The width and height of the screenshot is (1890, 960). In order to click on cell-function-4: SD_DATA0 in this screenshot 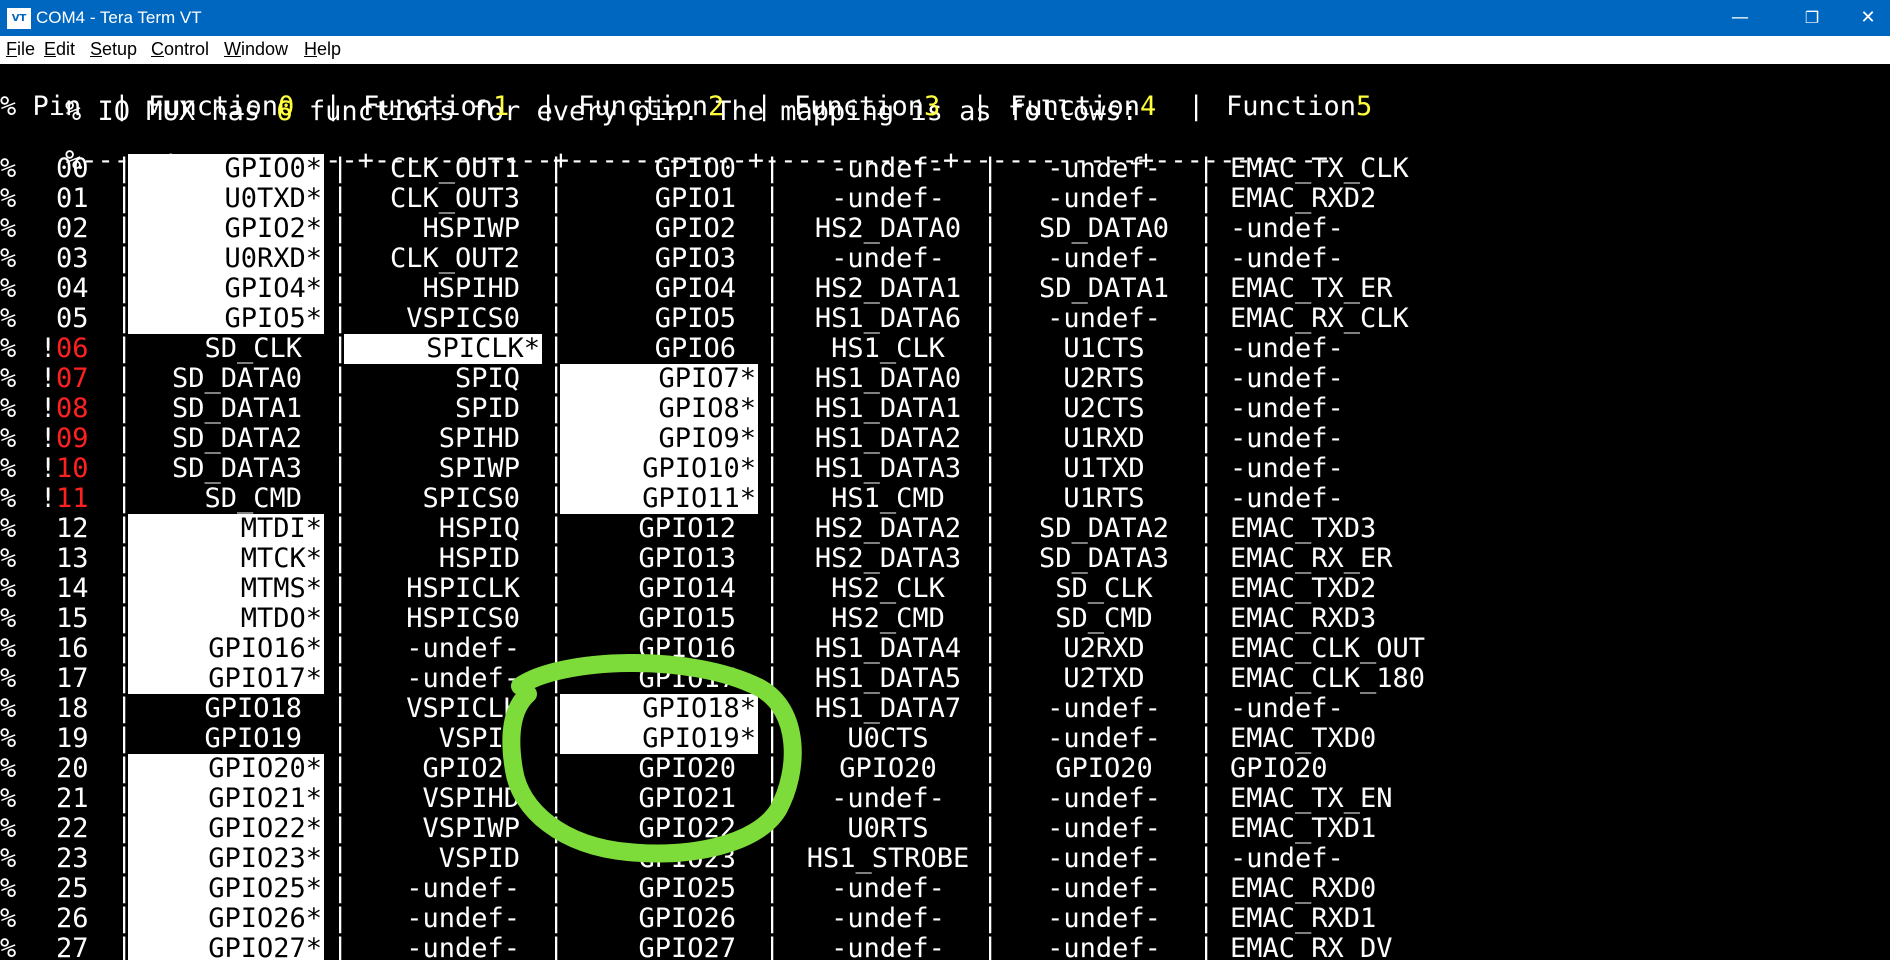, I will do `click(1104, 228)`.